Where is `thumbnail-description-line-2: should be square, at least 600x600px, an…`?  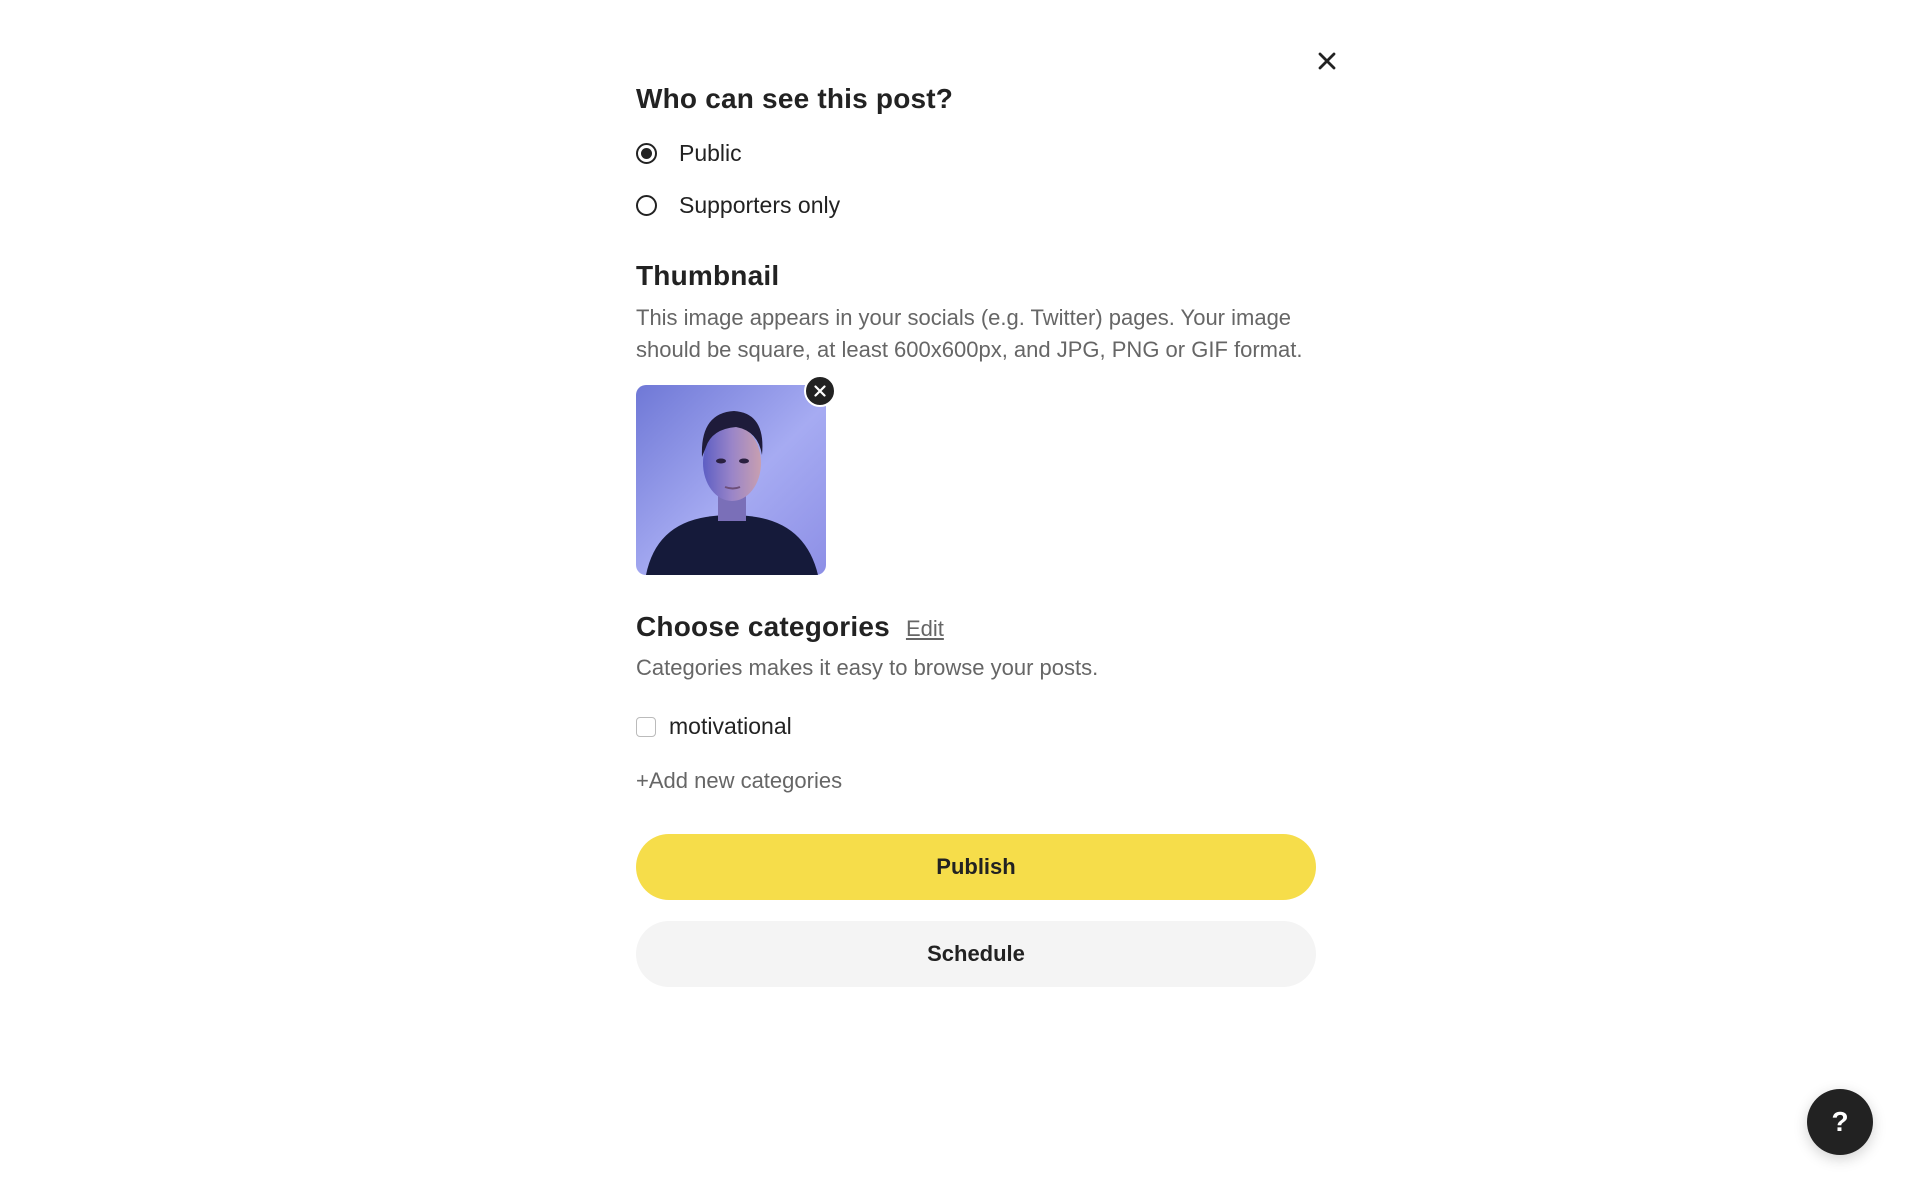
thumbnail-description-line-2: should be square, at least 600x600px, an… is located at coordinates (969, 349).